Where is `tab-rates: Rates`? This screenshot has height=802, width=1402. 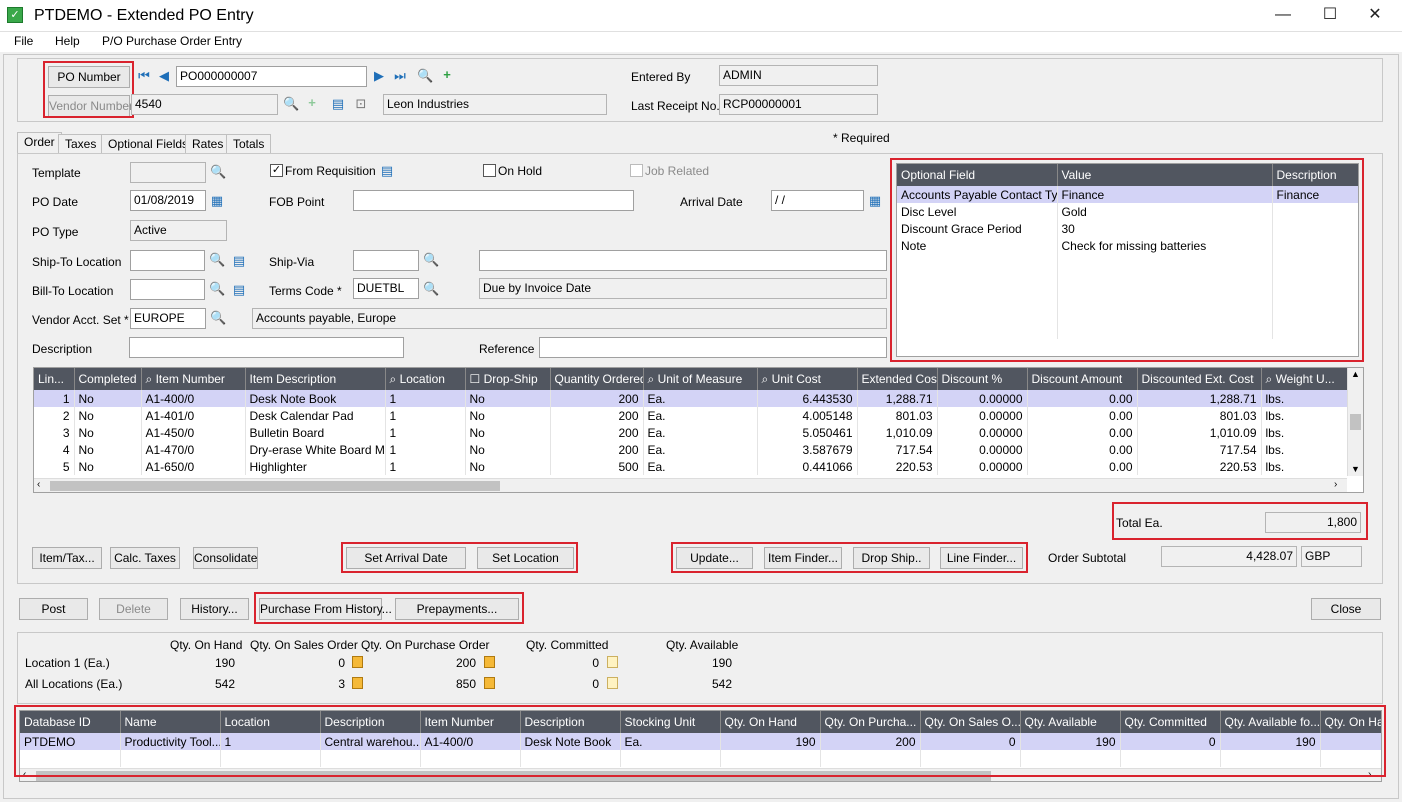 tab-rates: Rates is located at coordinates (208, 144).